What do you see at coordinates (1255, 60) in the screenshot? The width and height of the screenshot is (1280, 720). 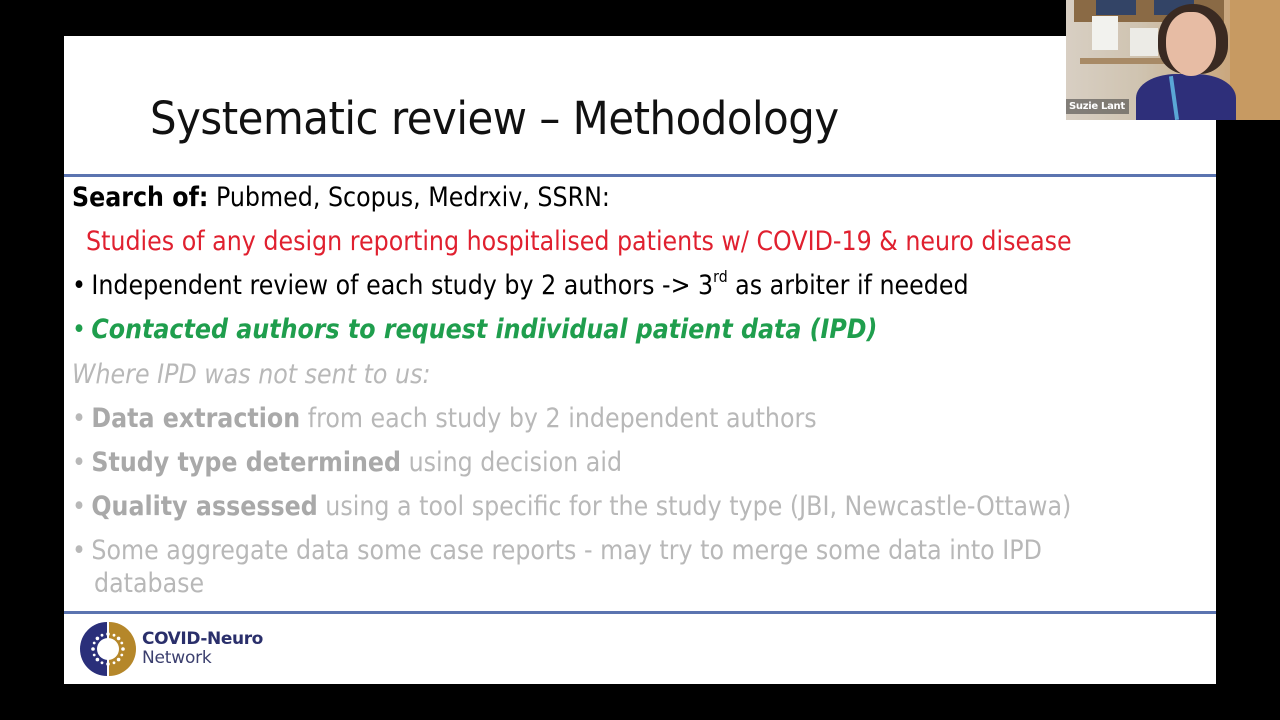 I see `background-door` at bounding box center [1255, 60].